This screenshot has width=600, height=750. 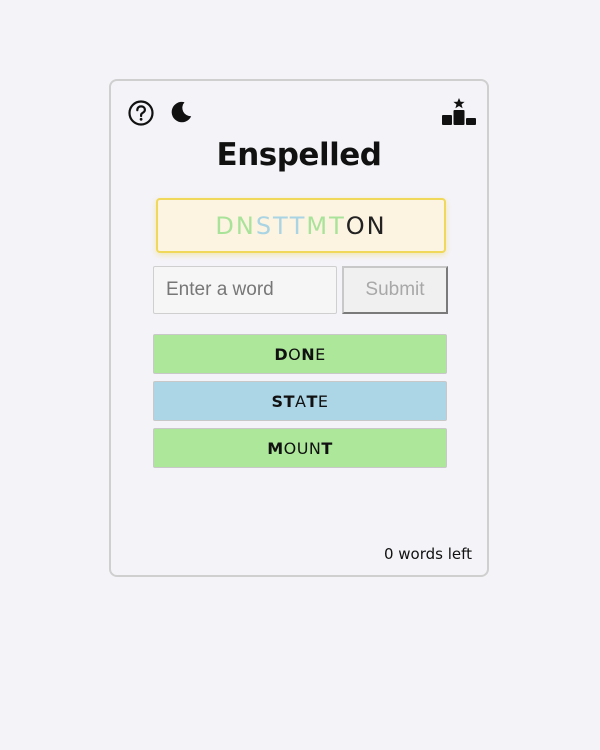 What do you see at coordinates (275, 448) in the screenshot?
I see `word-letter: M` at bounding box center [275, 448].